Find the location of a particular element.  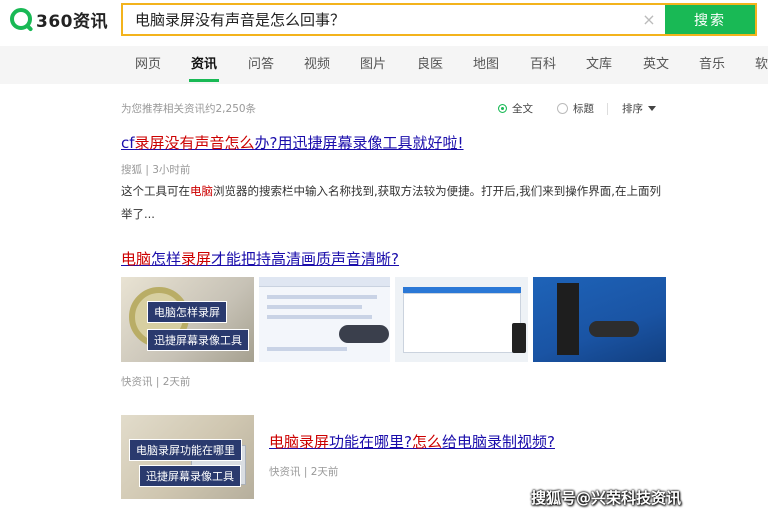

tab-web: 网页 is located at coordinates (148, 65).